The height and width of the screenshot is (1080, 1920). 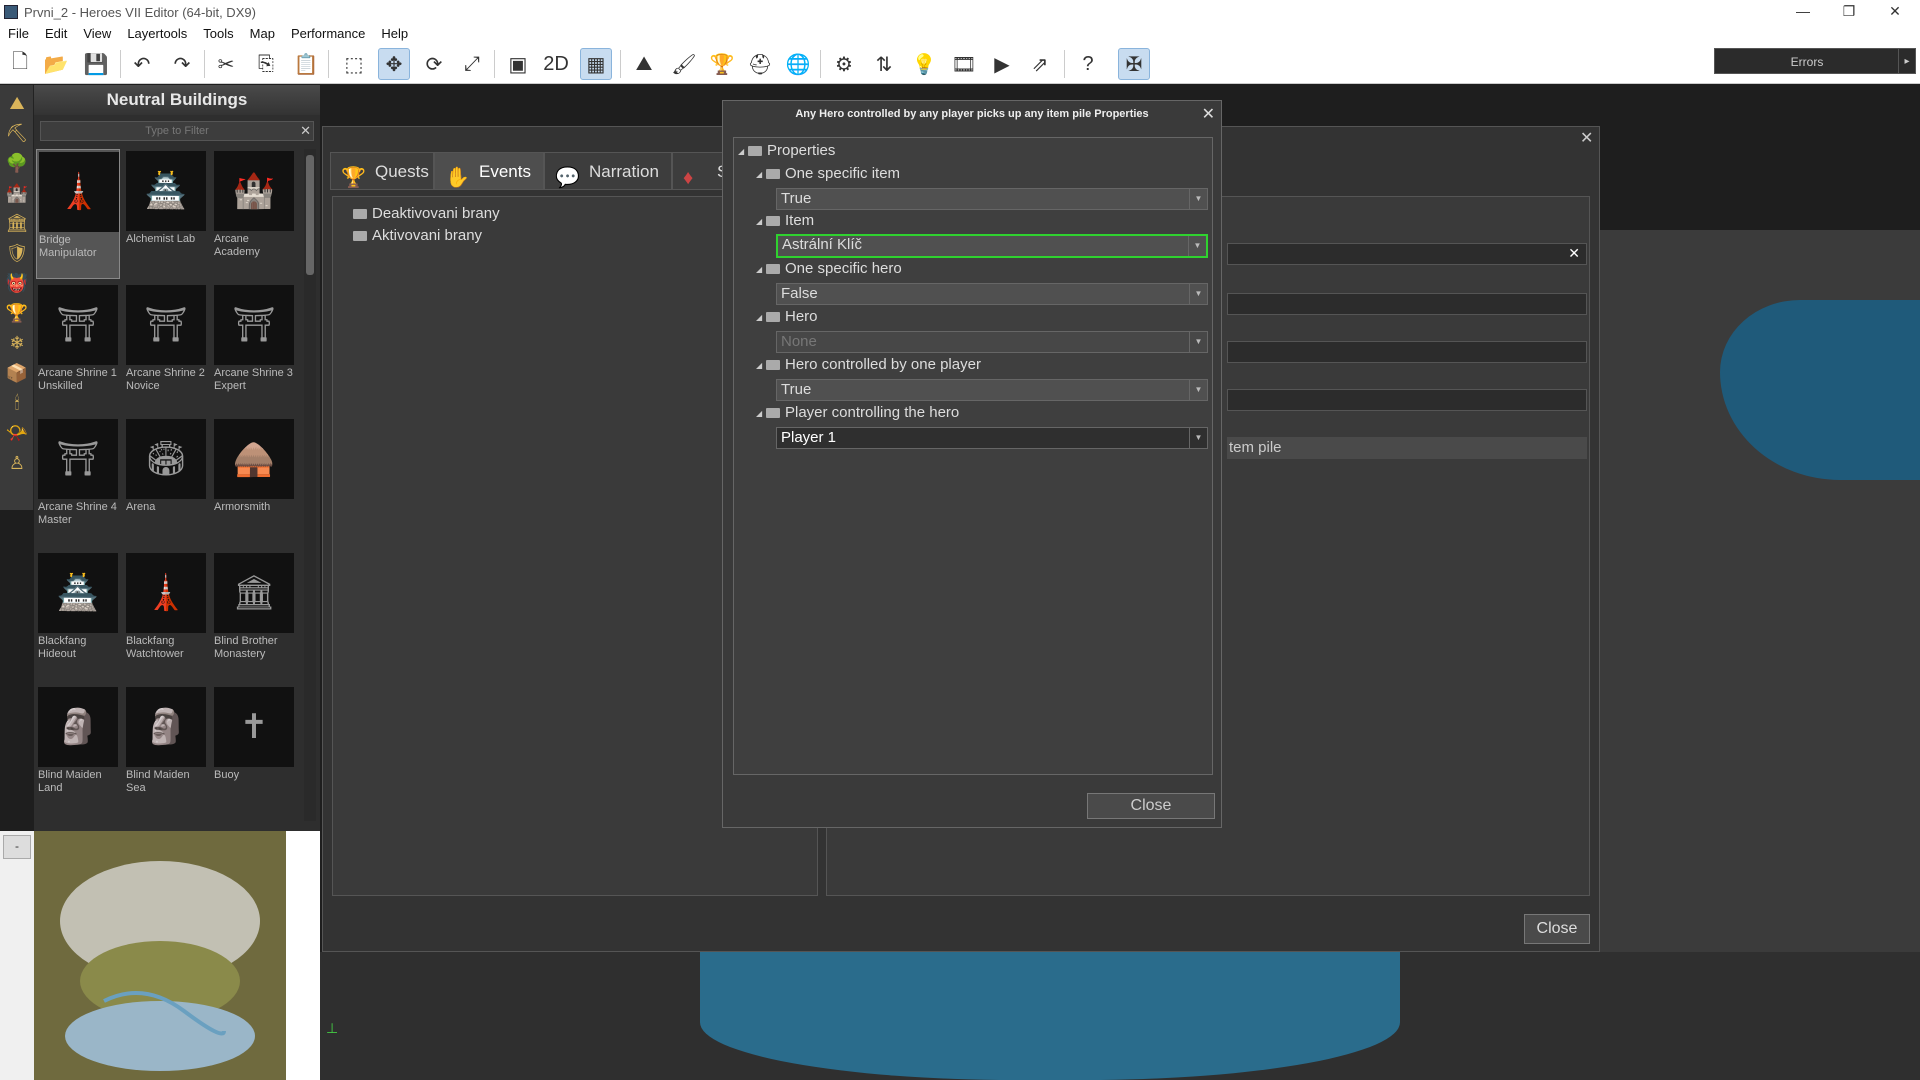 I want to click on events-close-button: Close, so click(x=1557, y=929).